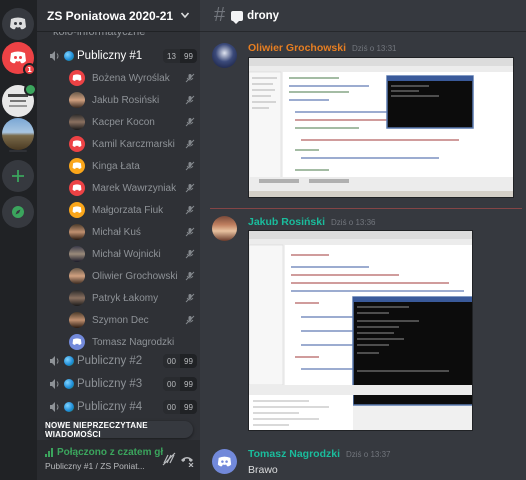 Image resolution: width=526 pixels, height=480 pixels. I want to click on voice-member-name: Kamil Karczmarski, so click(133, 144).